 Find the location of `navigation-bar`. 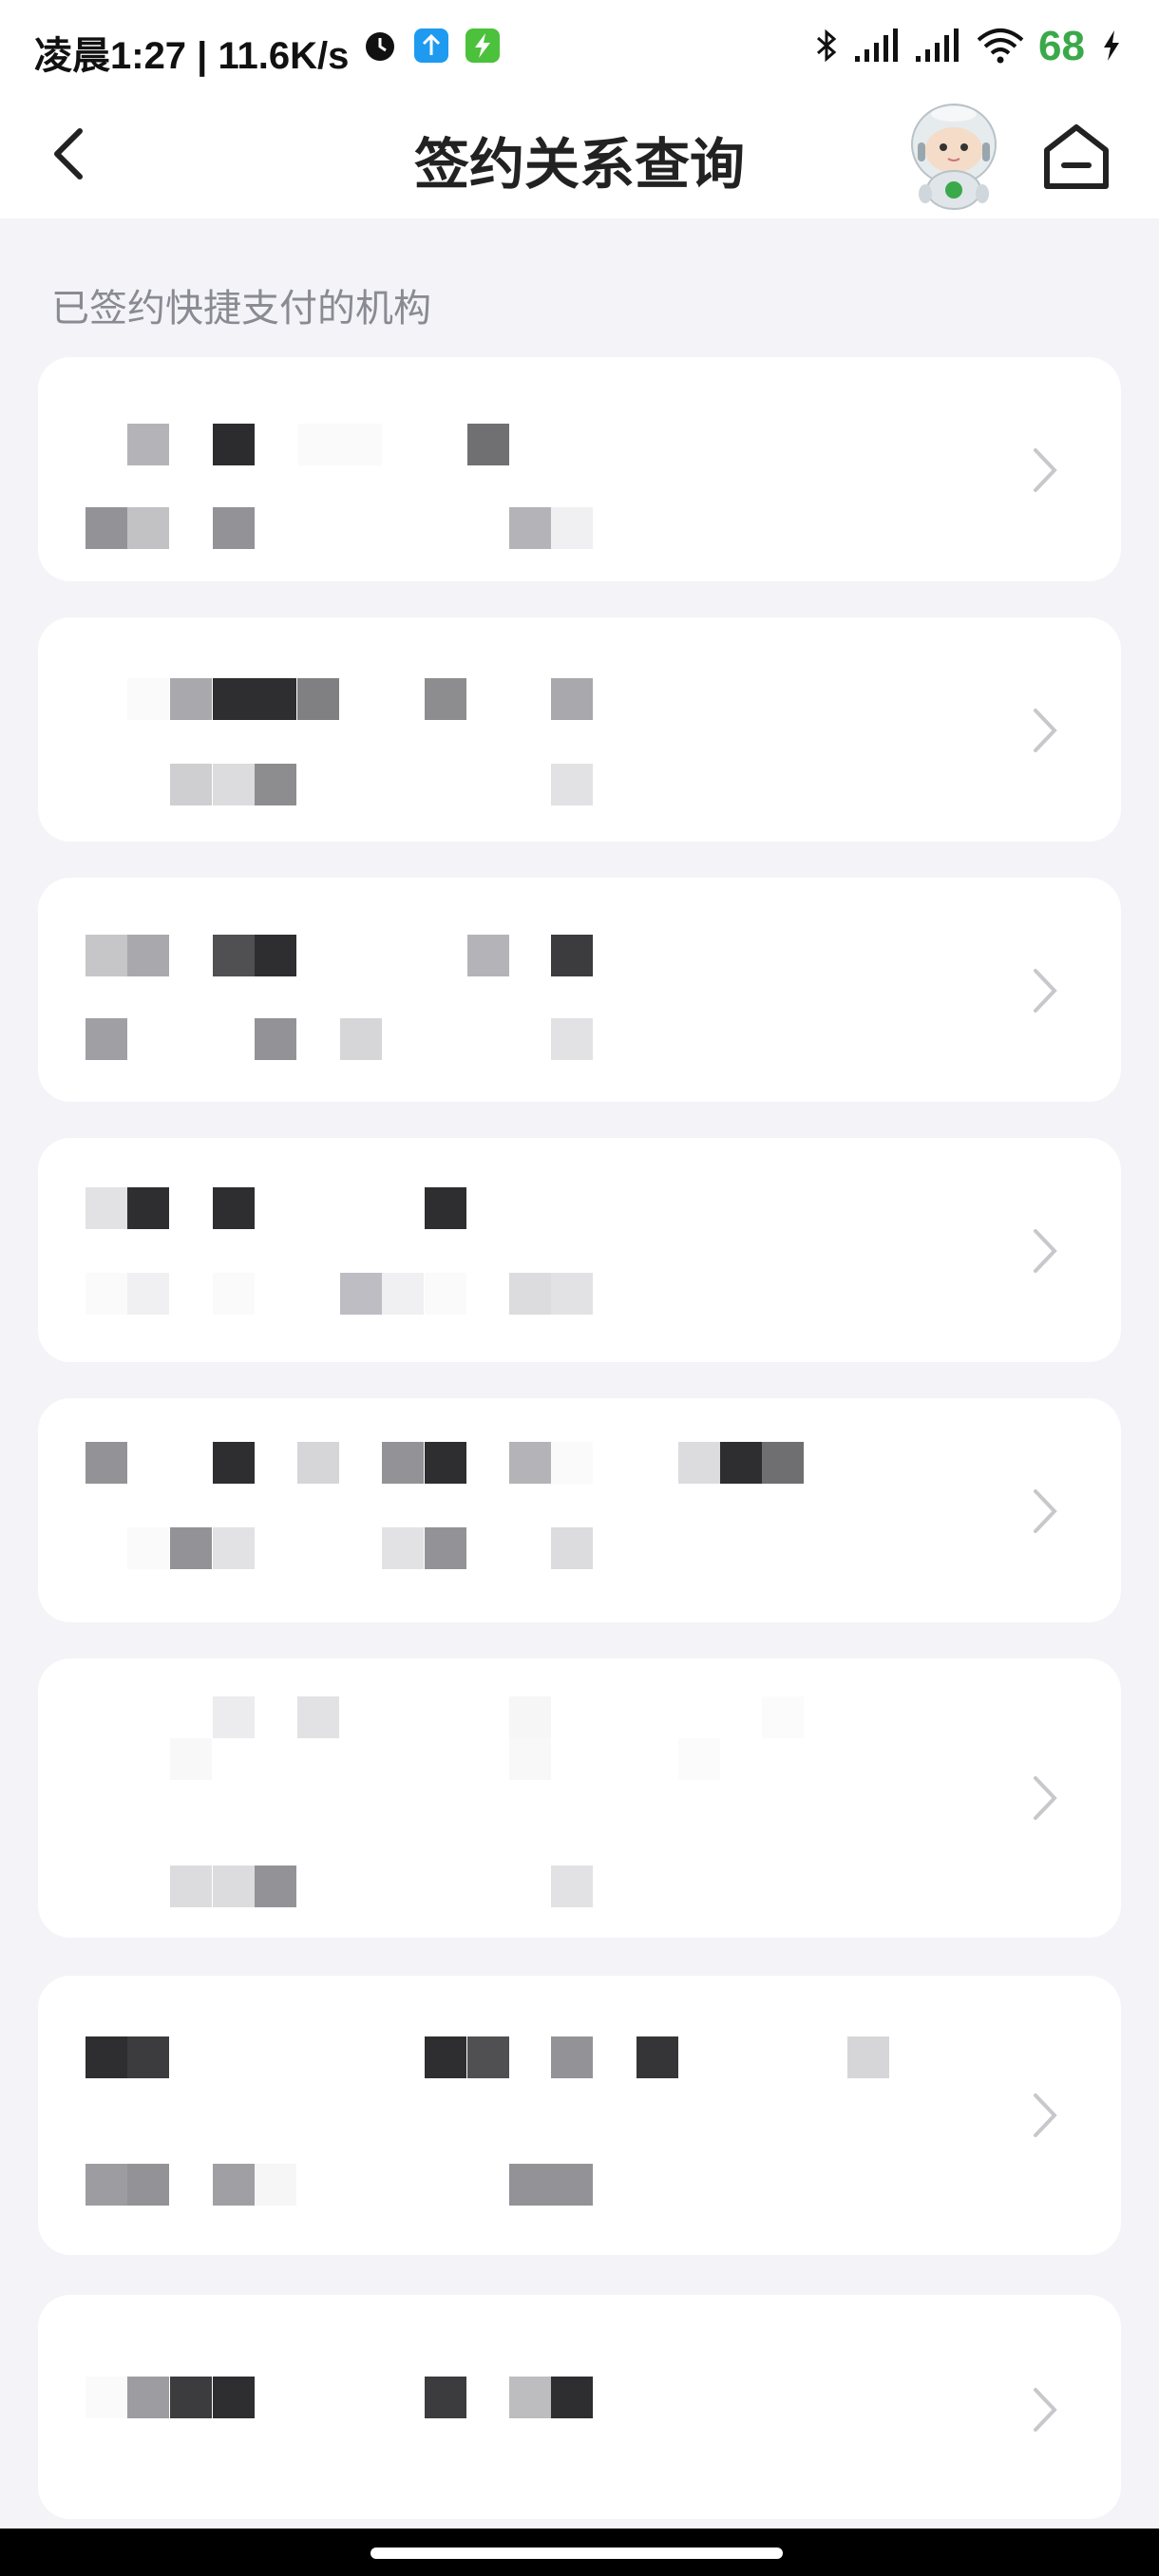

navigation-bar is located at coordinates (579, 2552).